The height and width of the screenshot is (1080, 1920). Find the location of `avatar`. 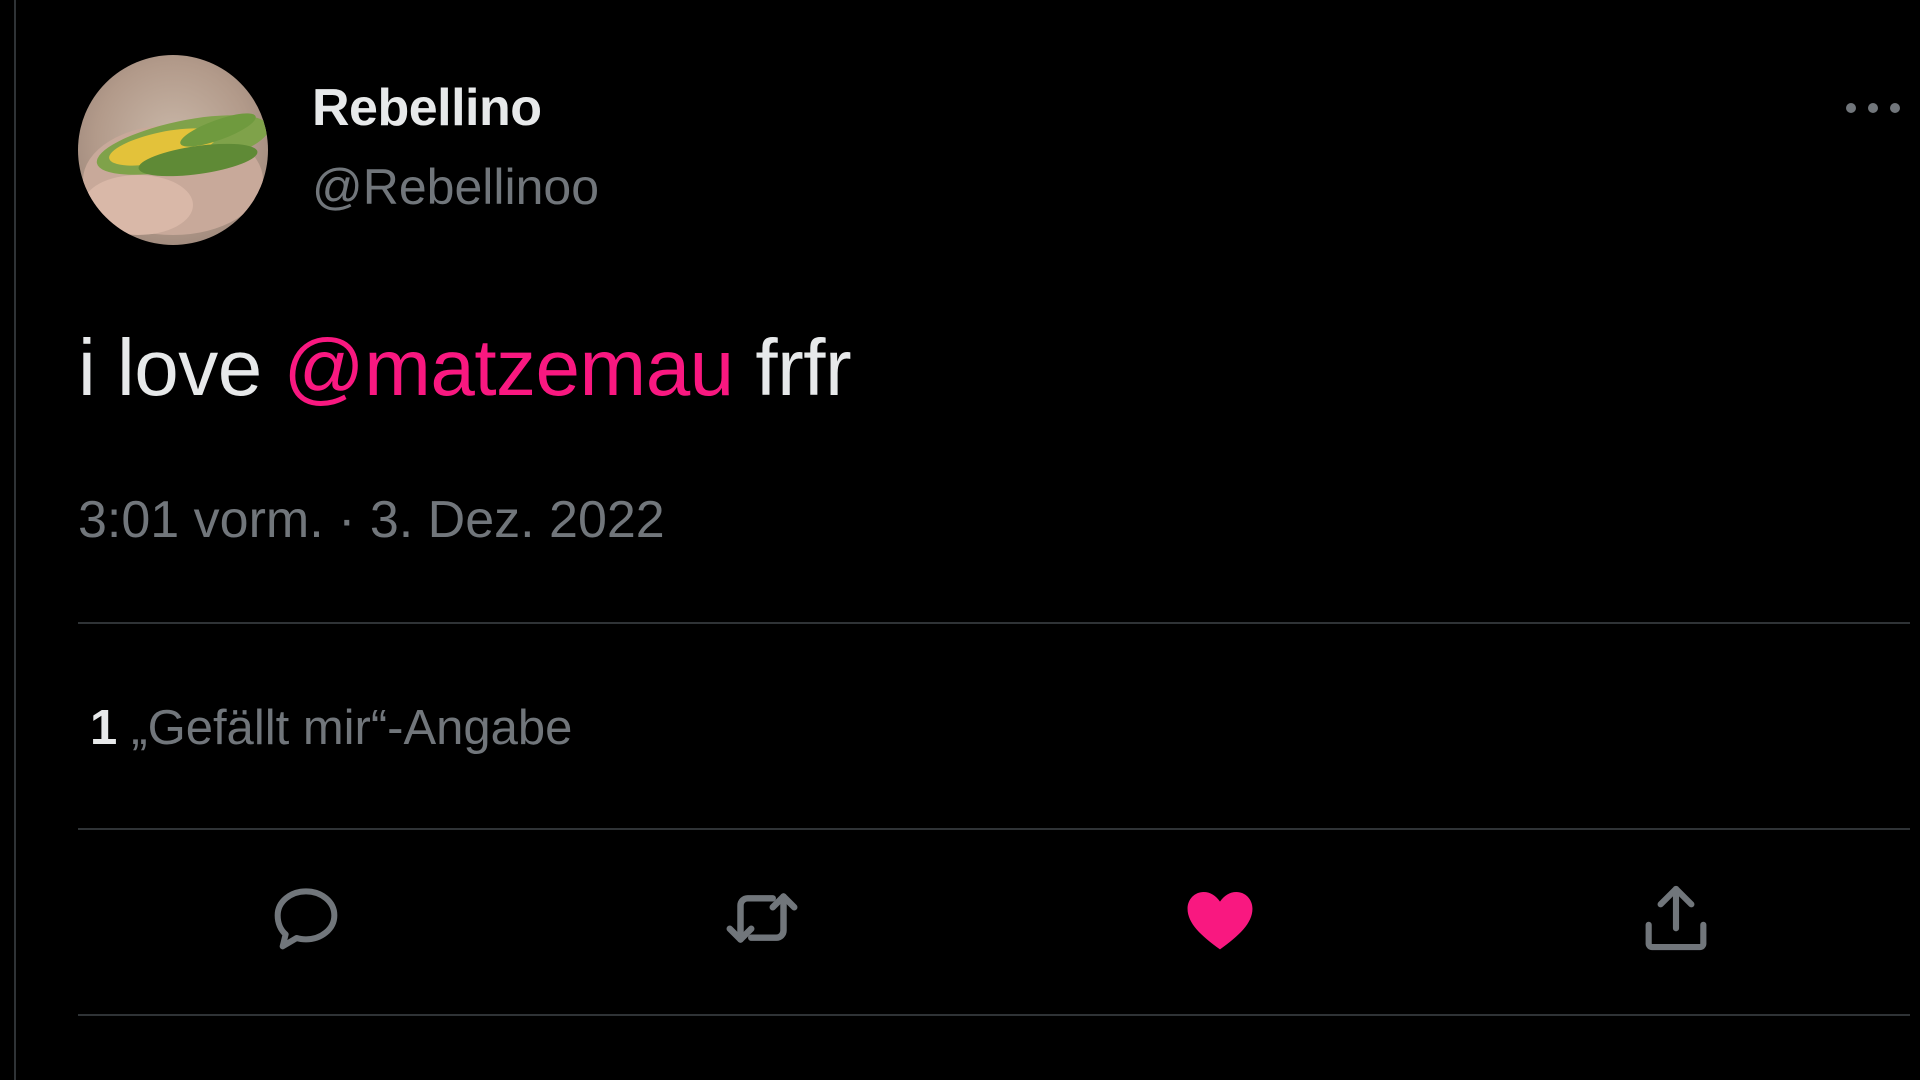

avatar is located at coordinates (173, 150).